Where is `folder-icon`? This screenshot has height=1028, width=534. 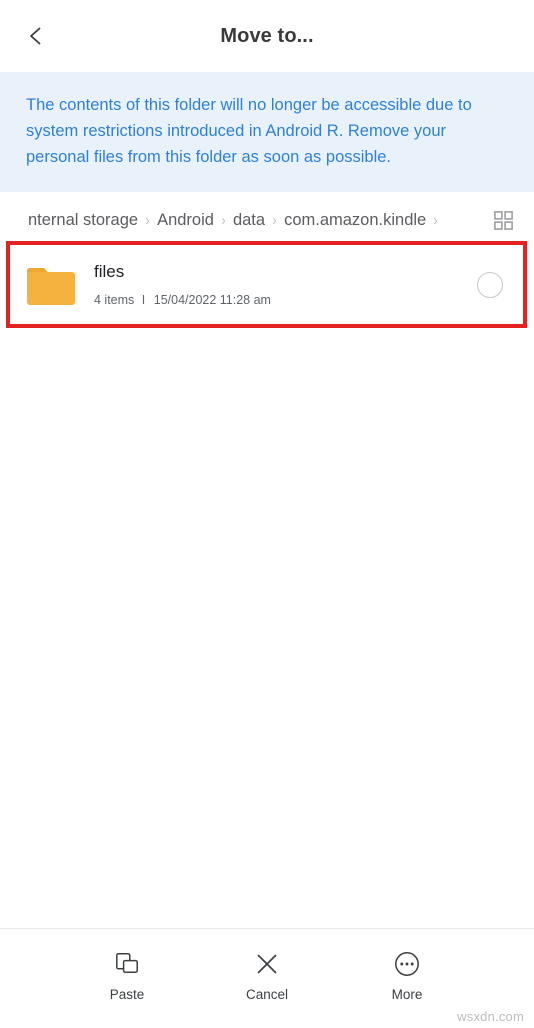 folder-icon is located at coordinates (51, 285).